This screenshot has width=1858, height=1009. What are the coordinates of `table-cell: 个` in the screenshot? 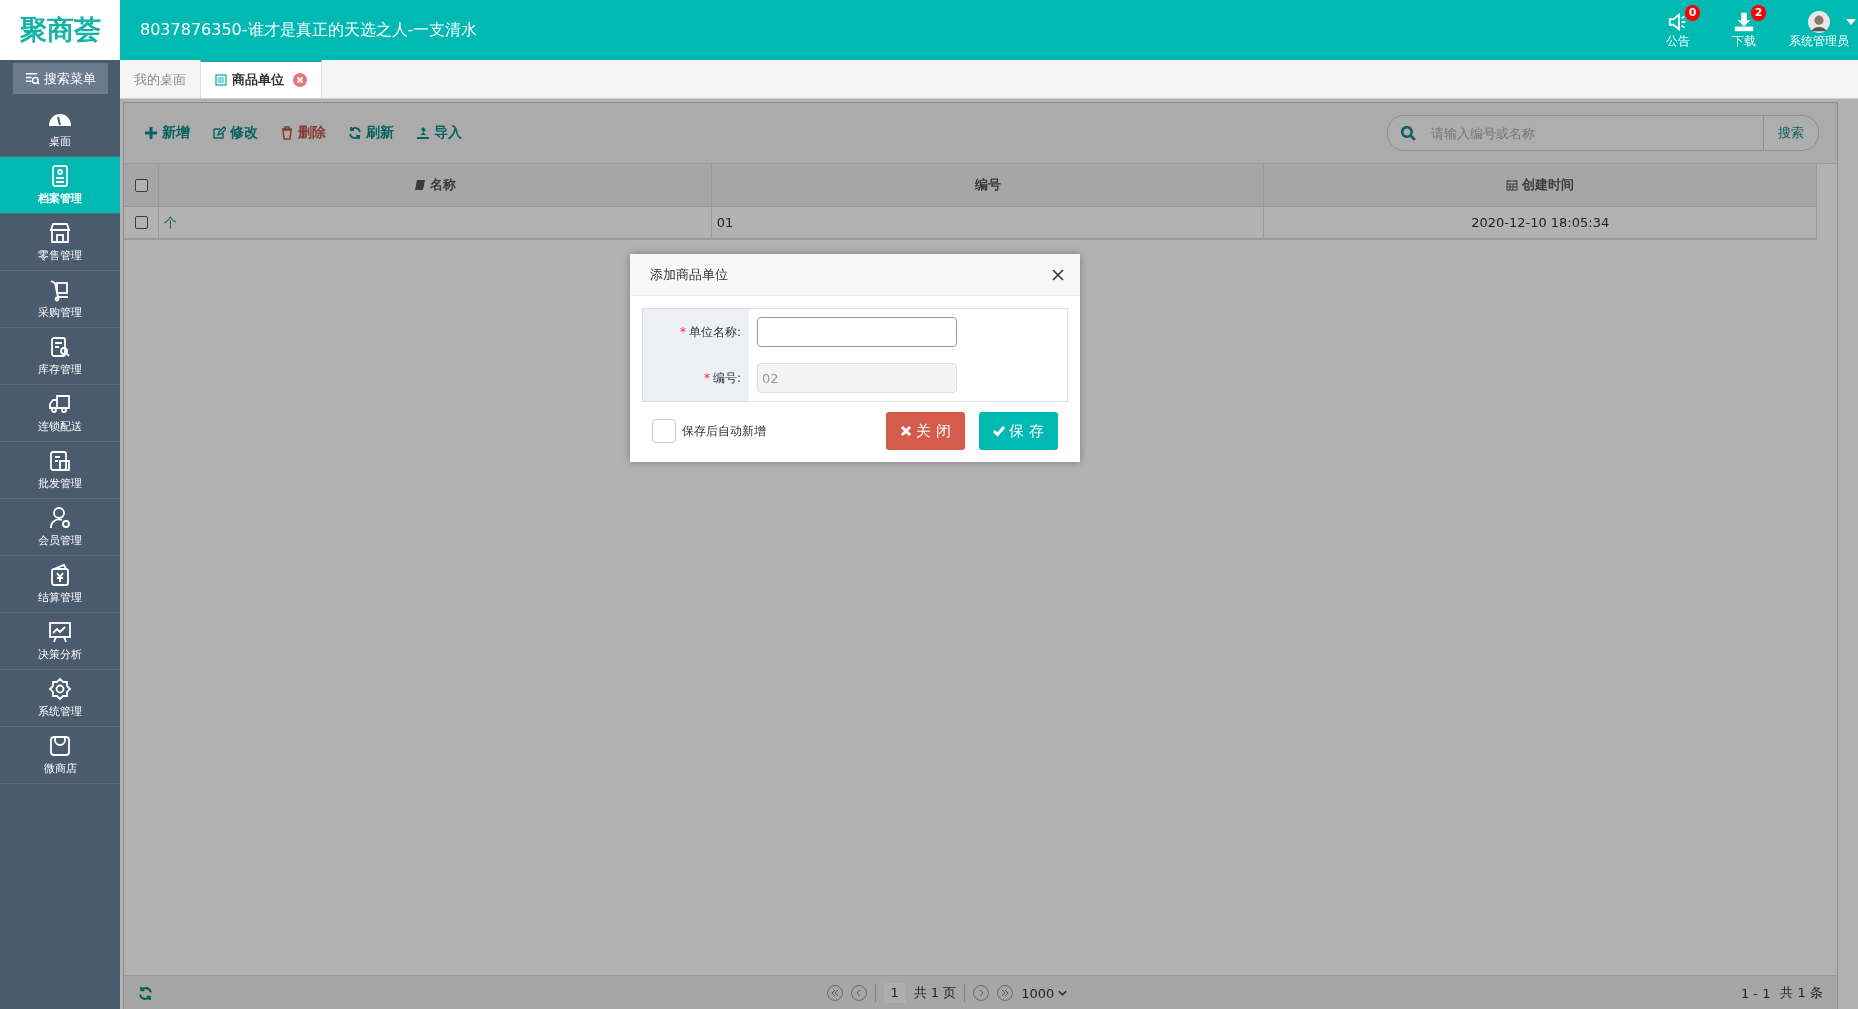 It's located at (435, 222).